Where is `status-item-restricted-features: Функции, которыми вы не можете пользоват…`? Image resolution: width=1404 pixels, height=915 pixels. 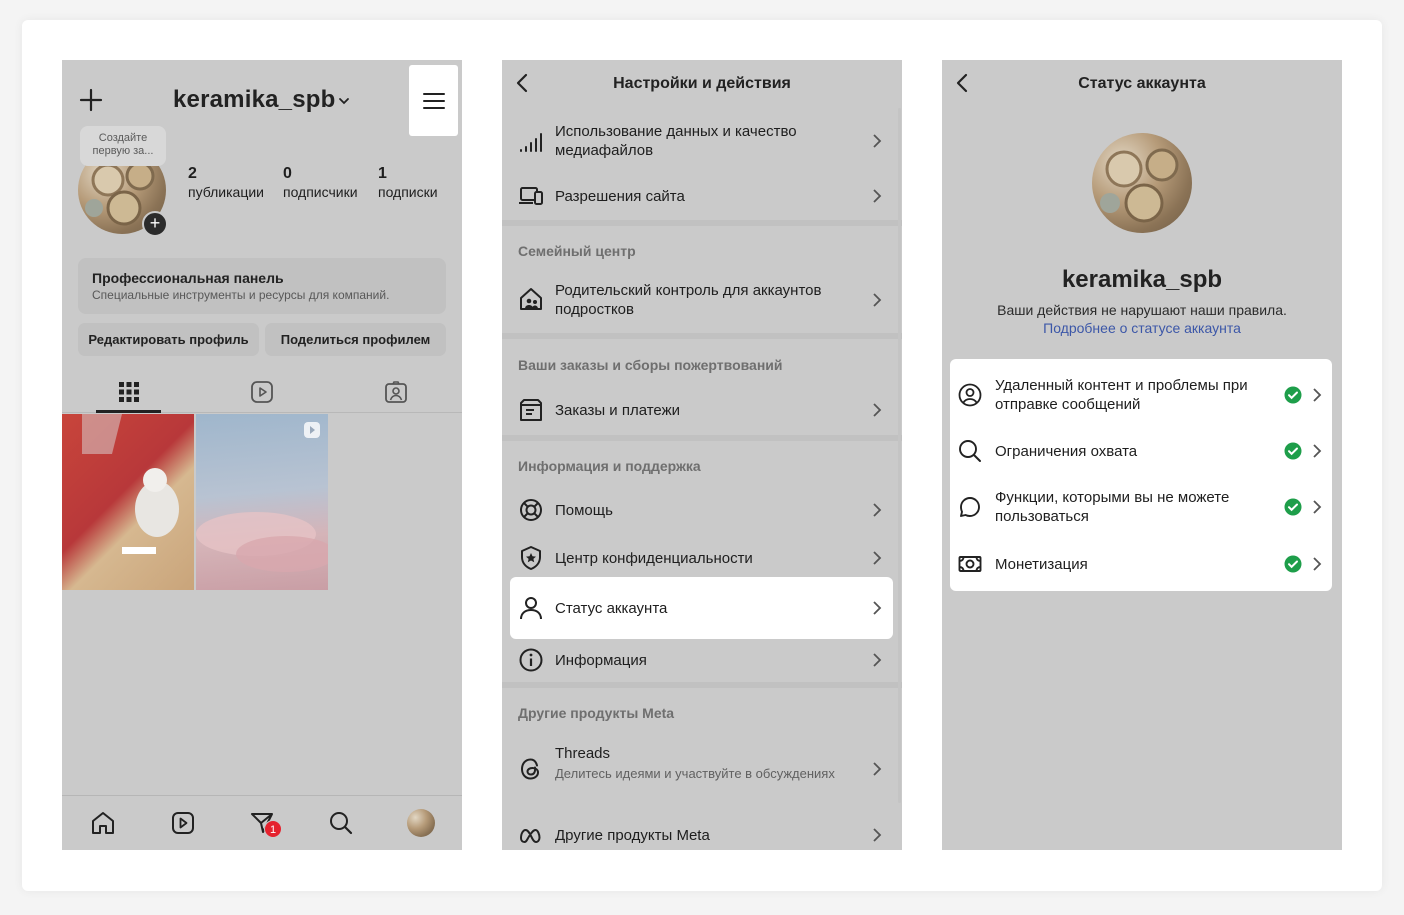
status-item-restricted-features: Функции, которыми вы не можете пользоват… is located at coordinates (1141, 507).